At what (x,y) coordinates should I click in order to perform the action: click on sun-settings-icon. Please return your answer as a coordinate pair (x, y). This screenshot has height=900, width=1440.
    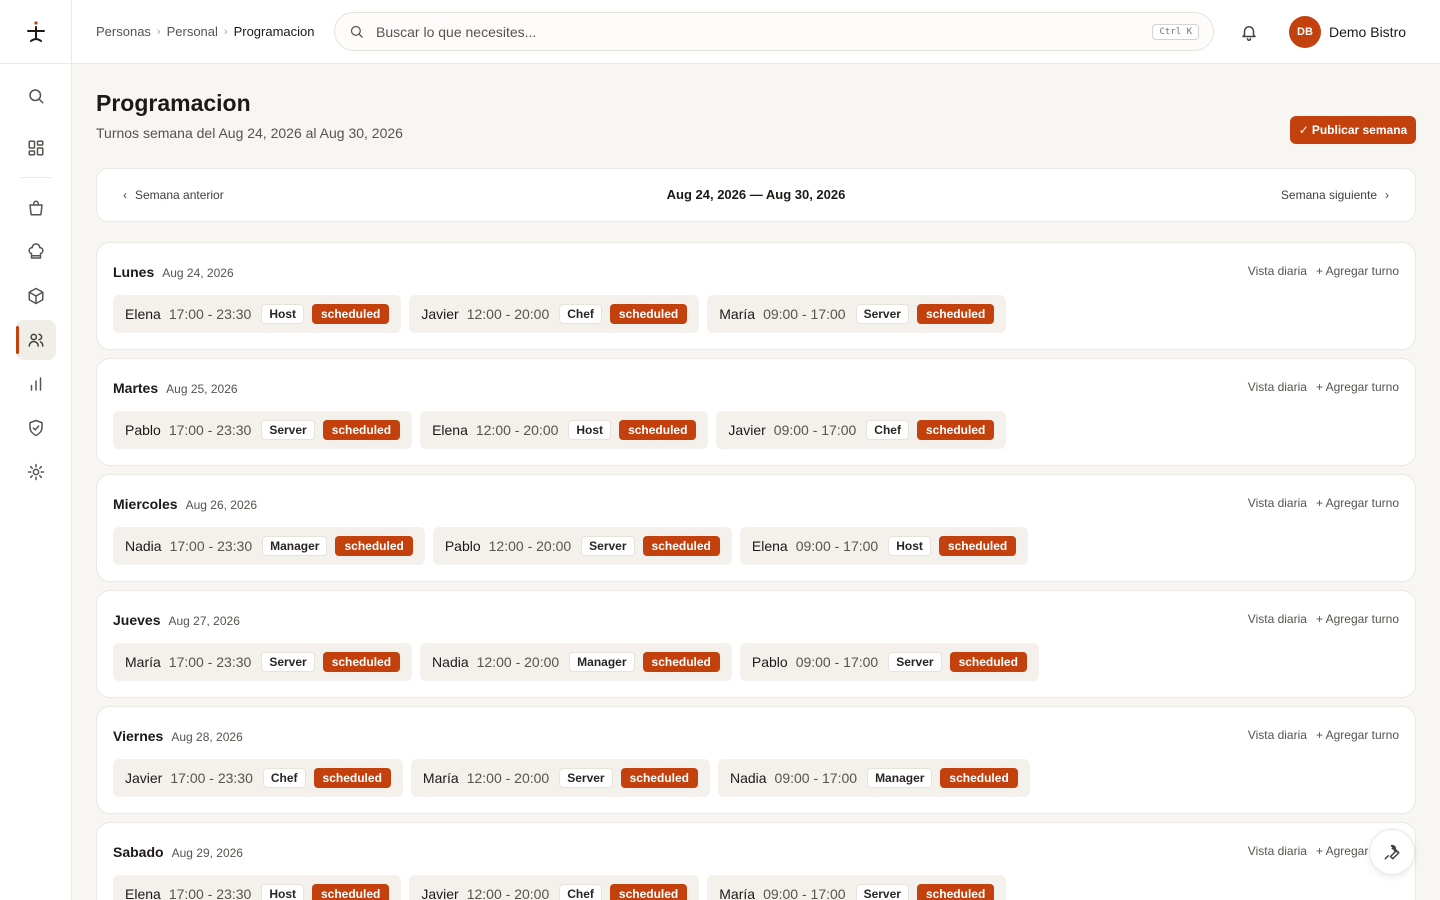
    Looking at the image, I should click on (36, 472).